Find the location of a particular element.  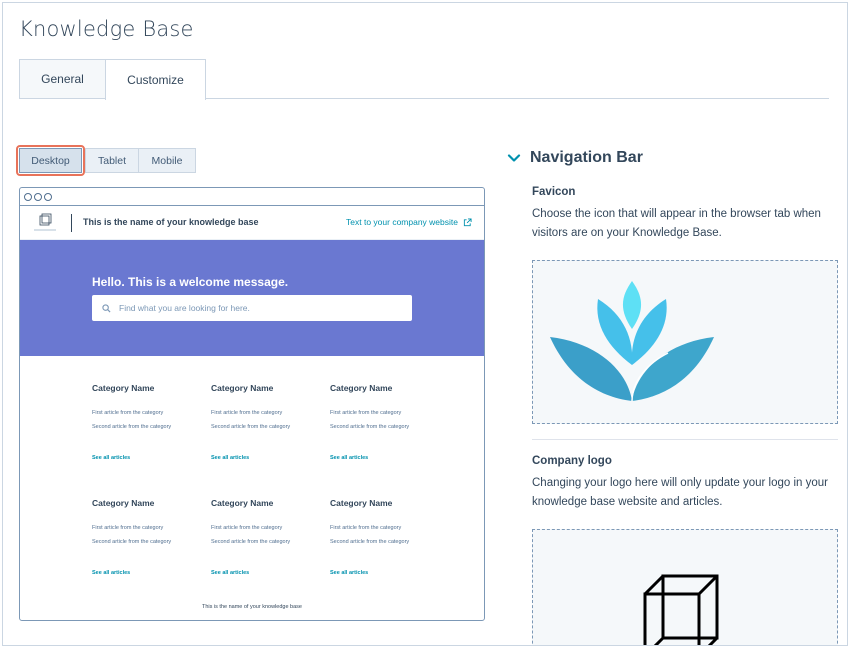

company-logo-upload-area is located at coordinates (685, 587).